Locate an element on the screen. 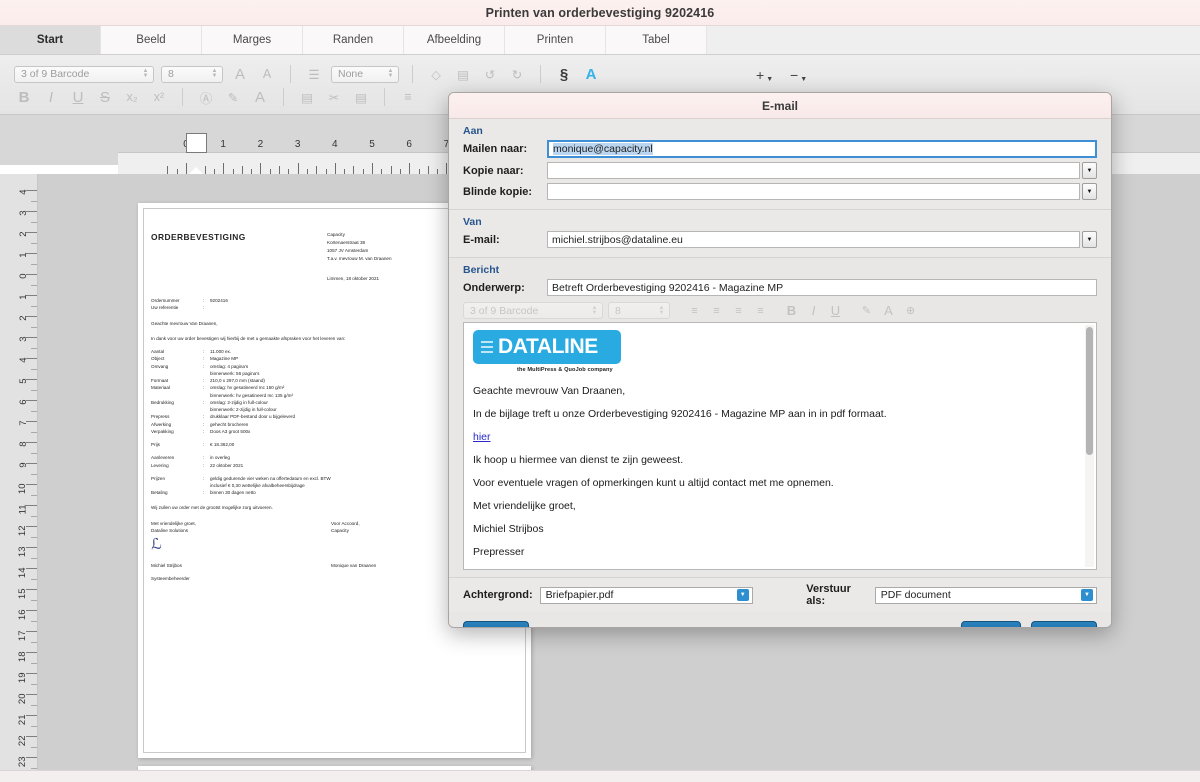  superscript-icon: x² is located at coordinates (159, 97).